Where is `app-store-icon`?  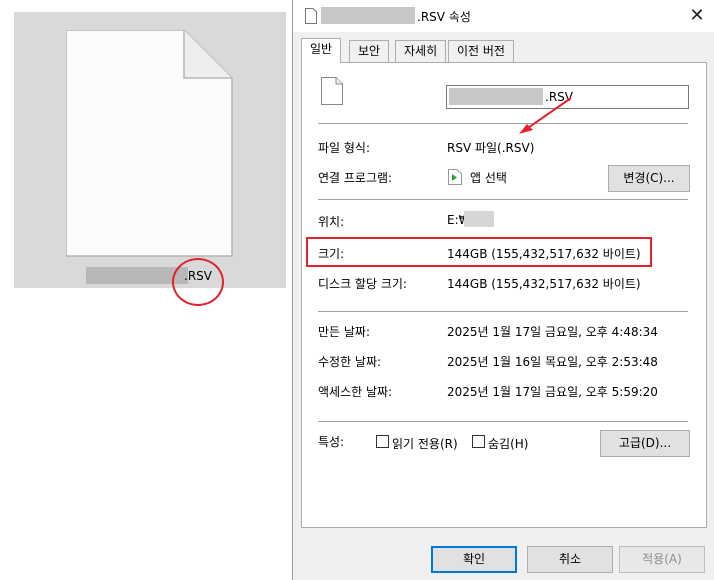 app-store-icon is located at coordinates (455, 177).